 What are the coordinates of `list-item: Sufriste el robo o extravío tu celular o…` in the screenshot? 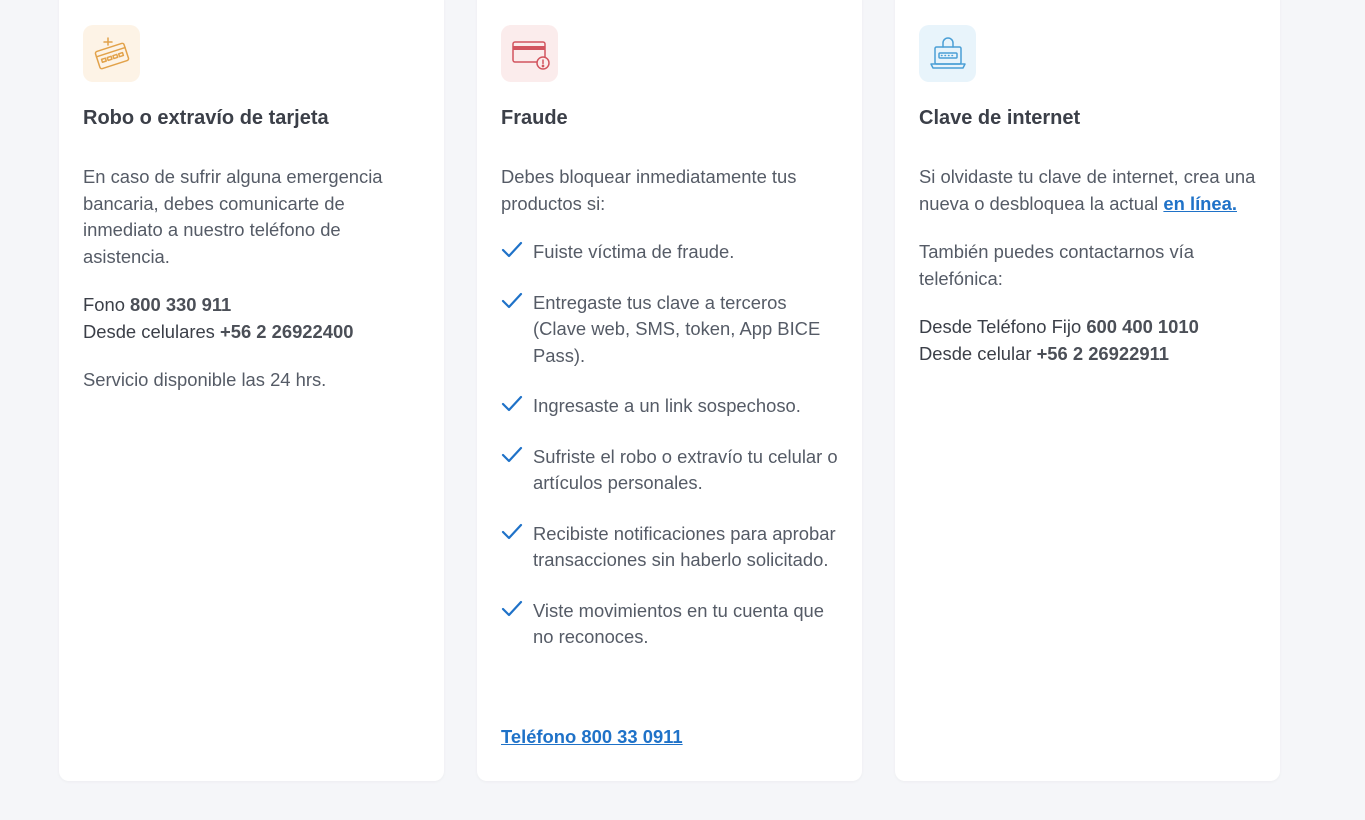 It's located at (670, 470).